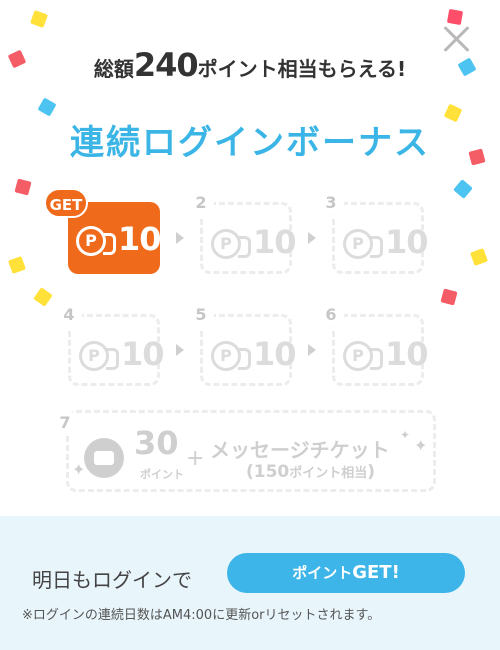  Describe the element at coordinates (201, 203) in the screenshot. I see `day-2-number: 2` at that location.